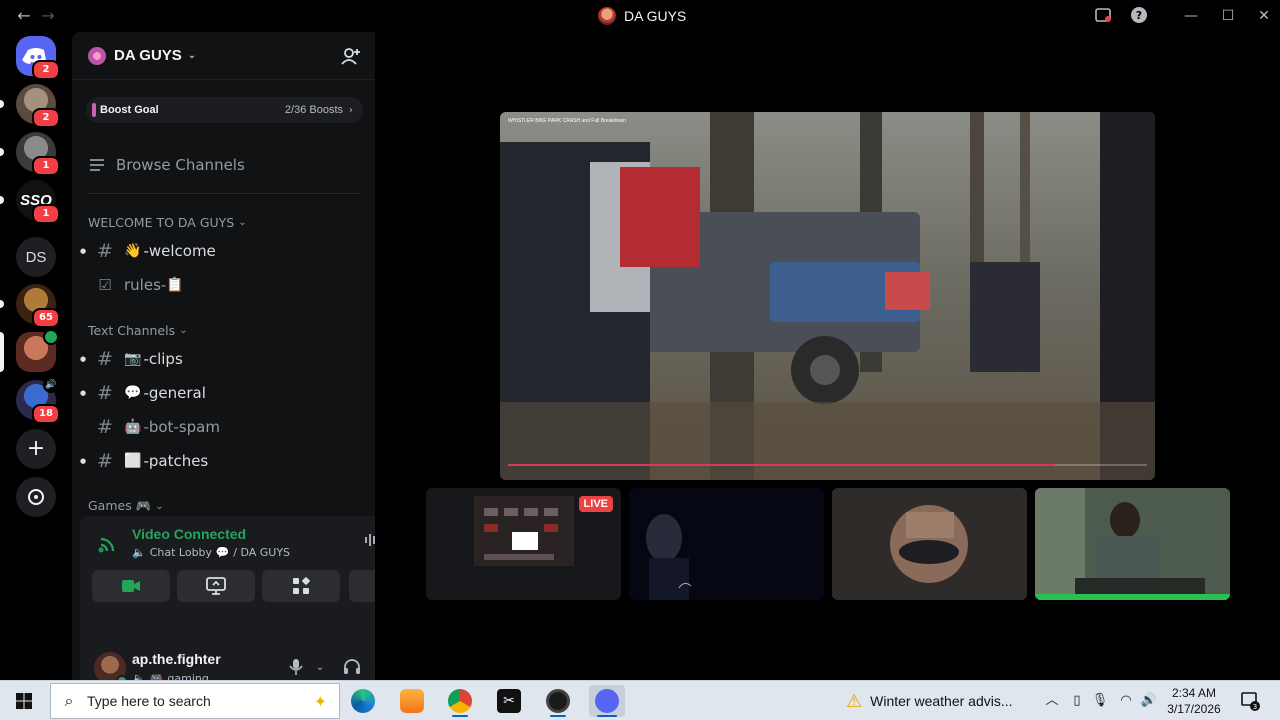 Image resolution: width=1280 pixels, height=720 pixels. What do you see at coordinates (523, 544) in the screenshot?
I see `participant-tile-live: LIVE` at bounding box center [523, 544].